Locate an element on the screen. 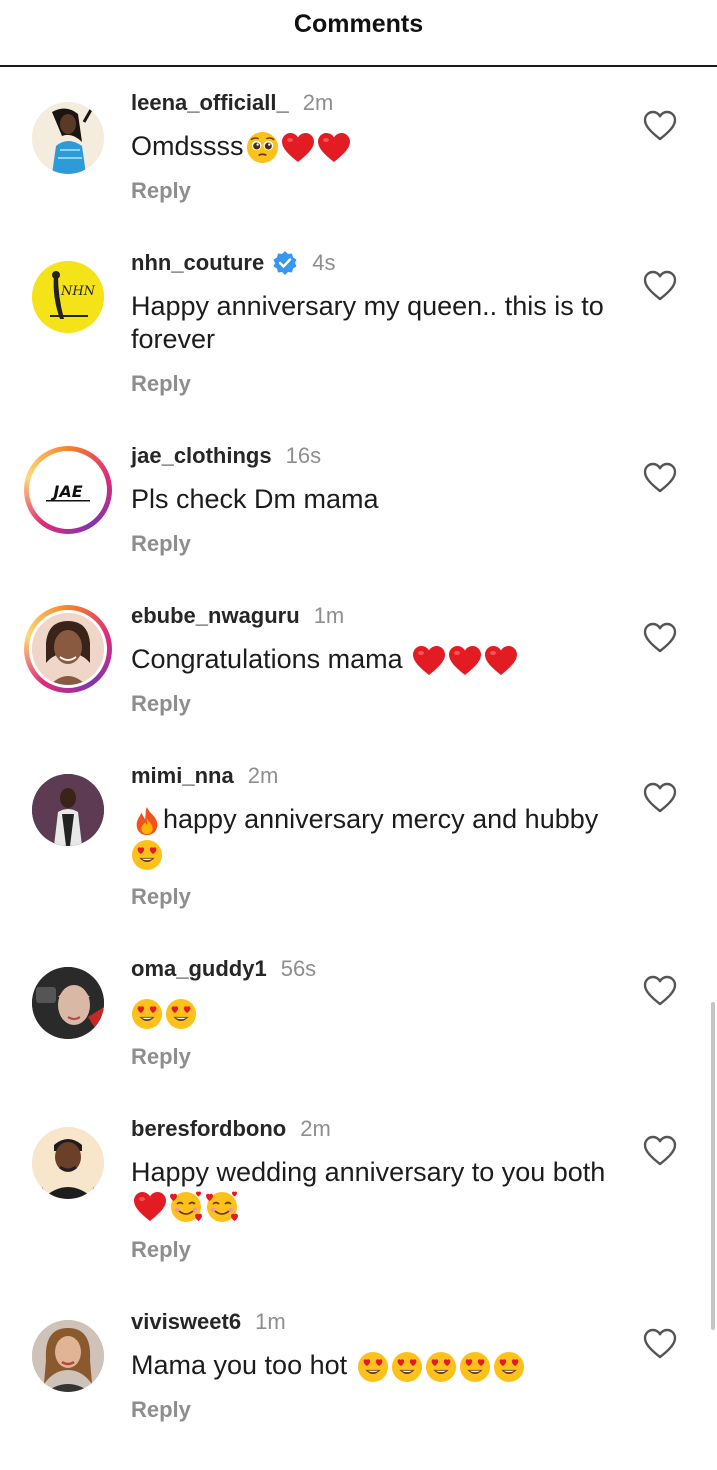 This screenshot has height=1470, width=717. fire-emoji is located at coordinates (147, 821).